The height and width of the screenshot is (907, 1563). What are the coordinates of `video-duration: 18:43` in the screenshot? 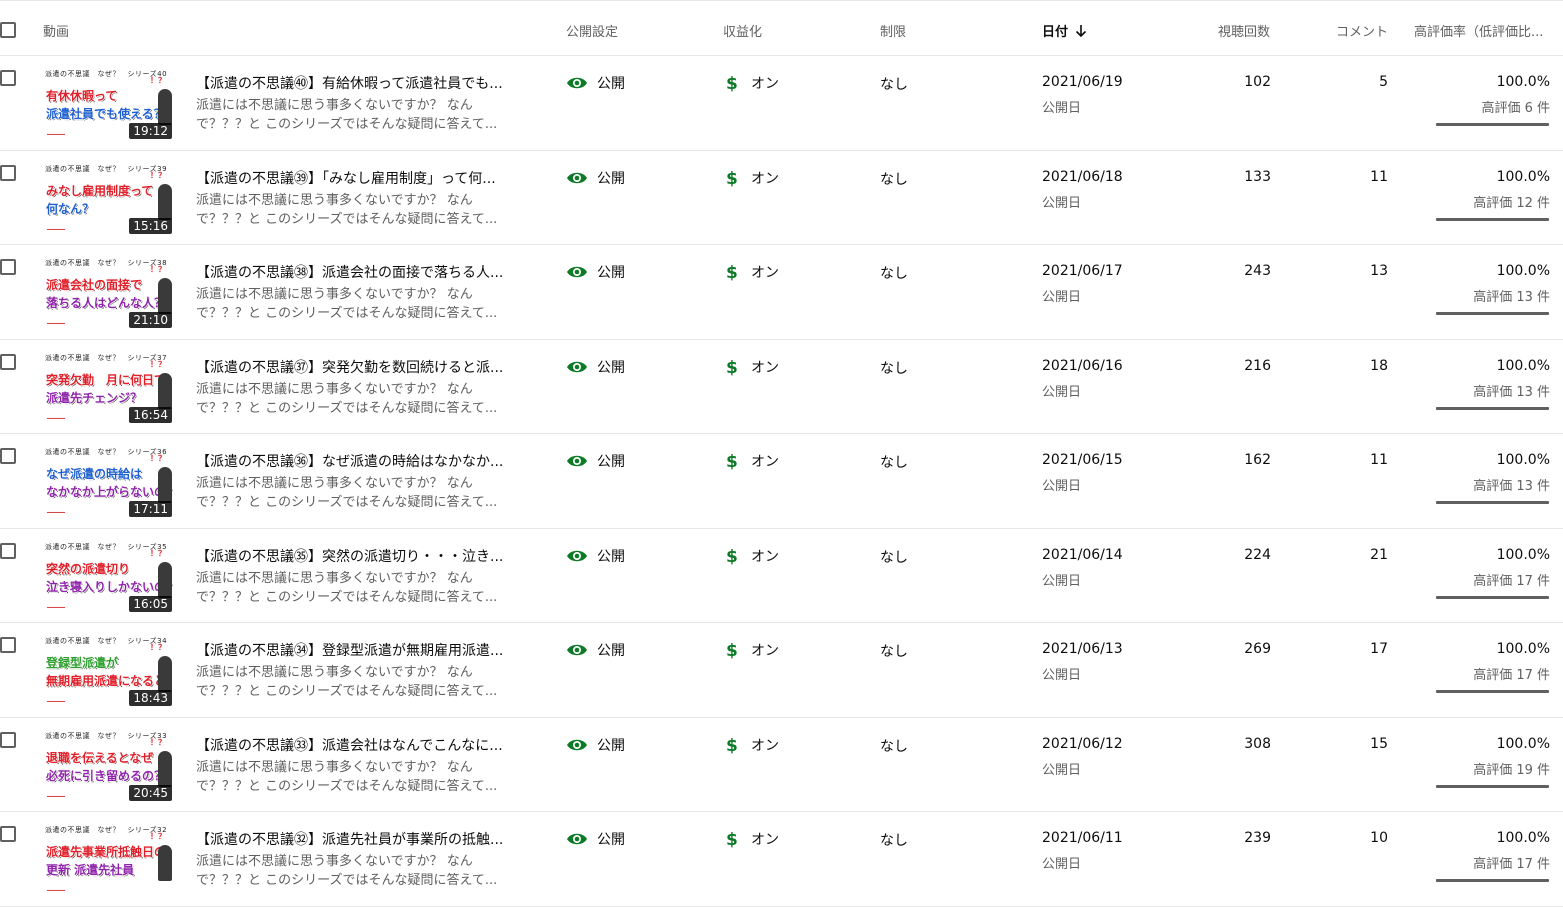 It's located at (150, 698).